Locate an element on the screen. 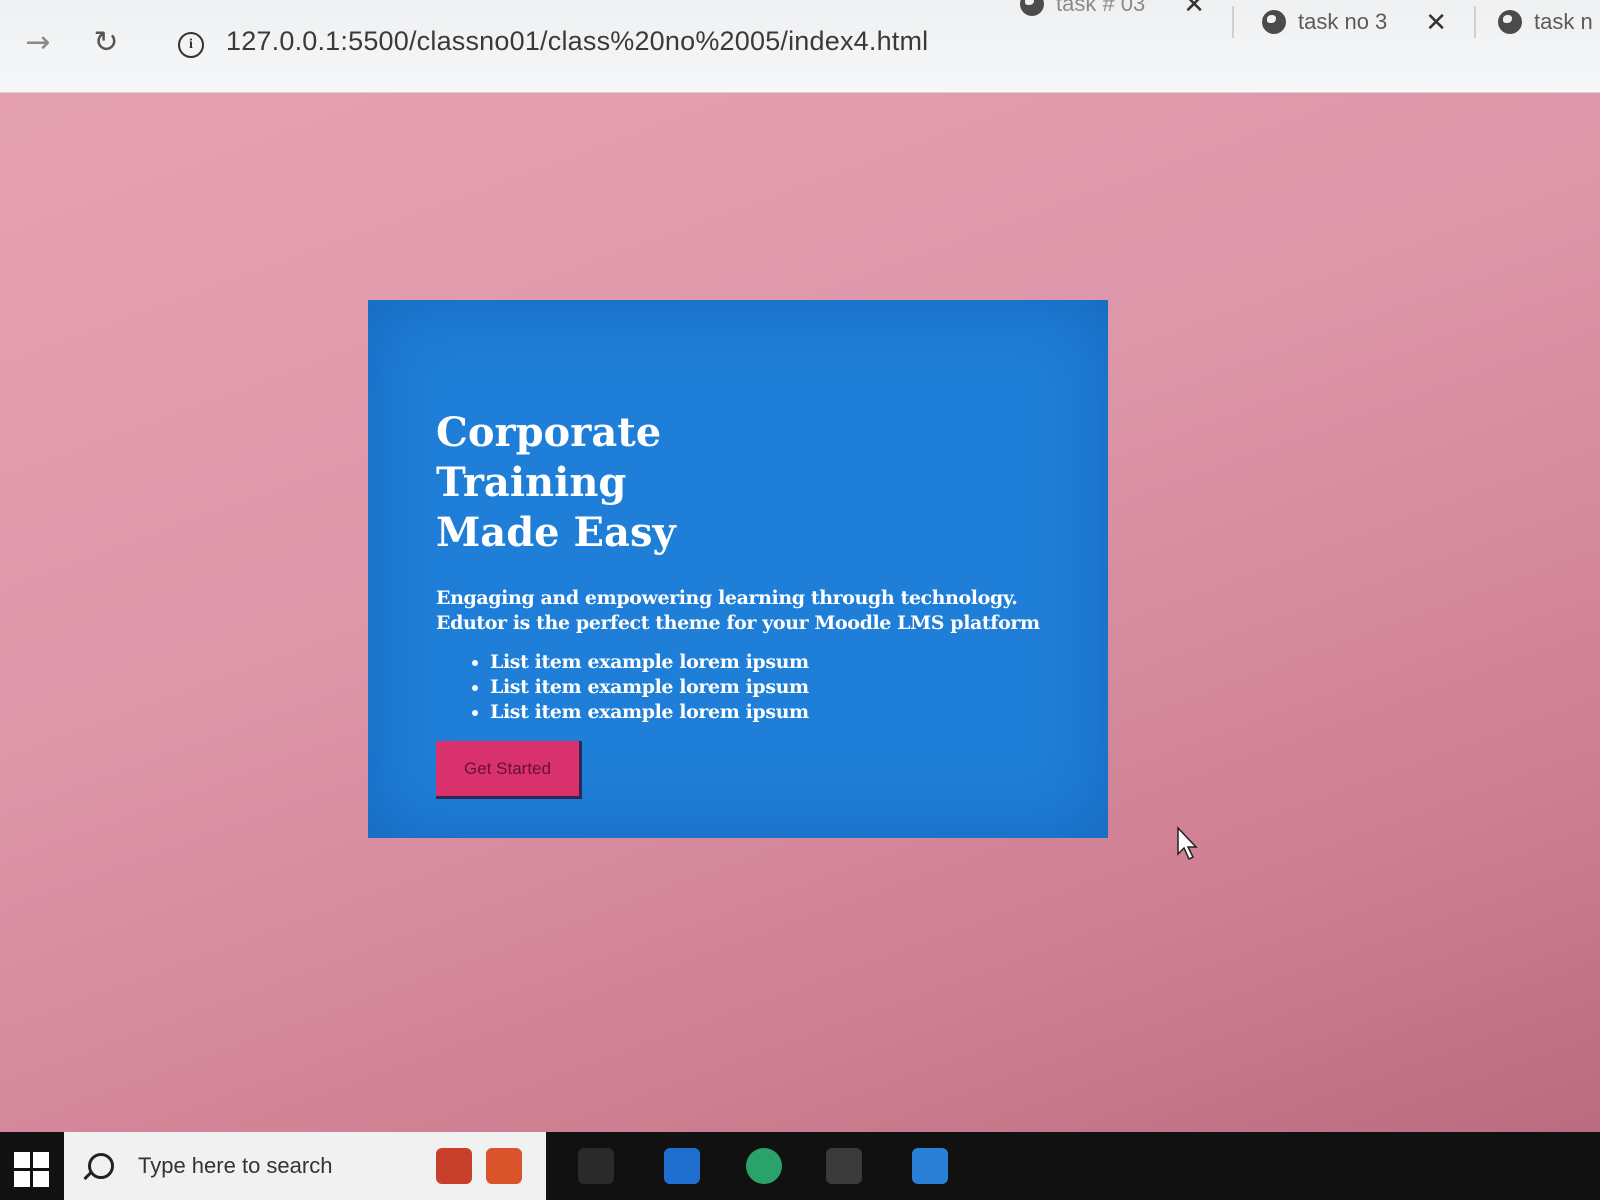  taskbar: Type here to search is located at coordinates (800, 1166).